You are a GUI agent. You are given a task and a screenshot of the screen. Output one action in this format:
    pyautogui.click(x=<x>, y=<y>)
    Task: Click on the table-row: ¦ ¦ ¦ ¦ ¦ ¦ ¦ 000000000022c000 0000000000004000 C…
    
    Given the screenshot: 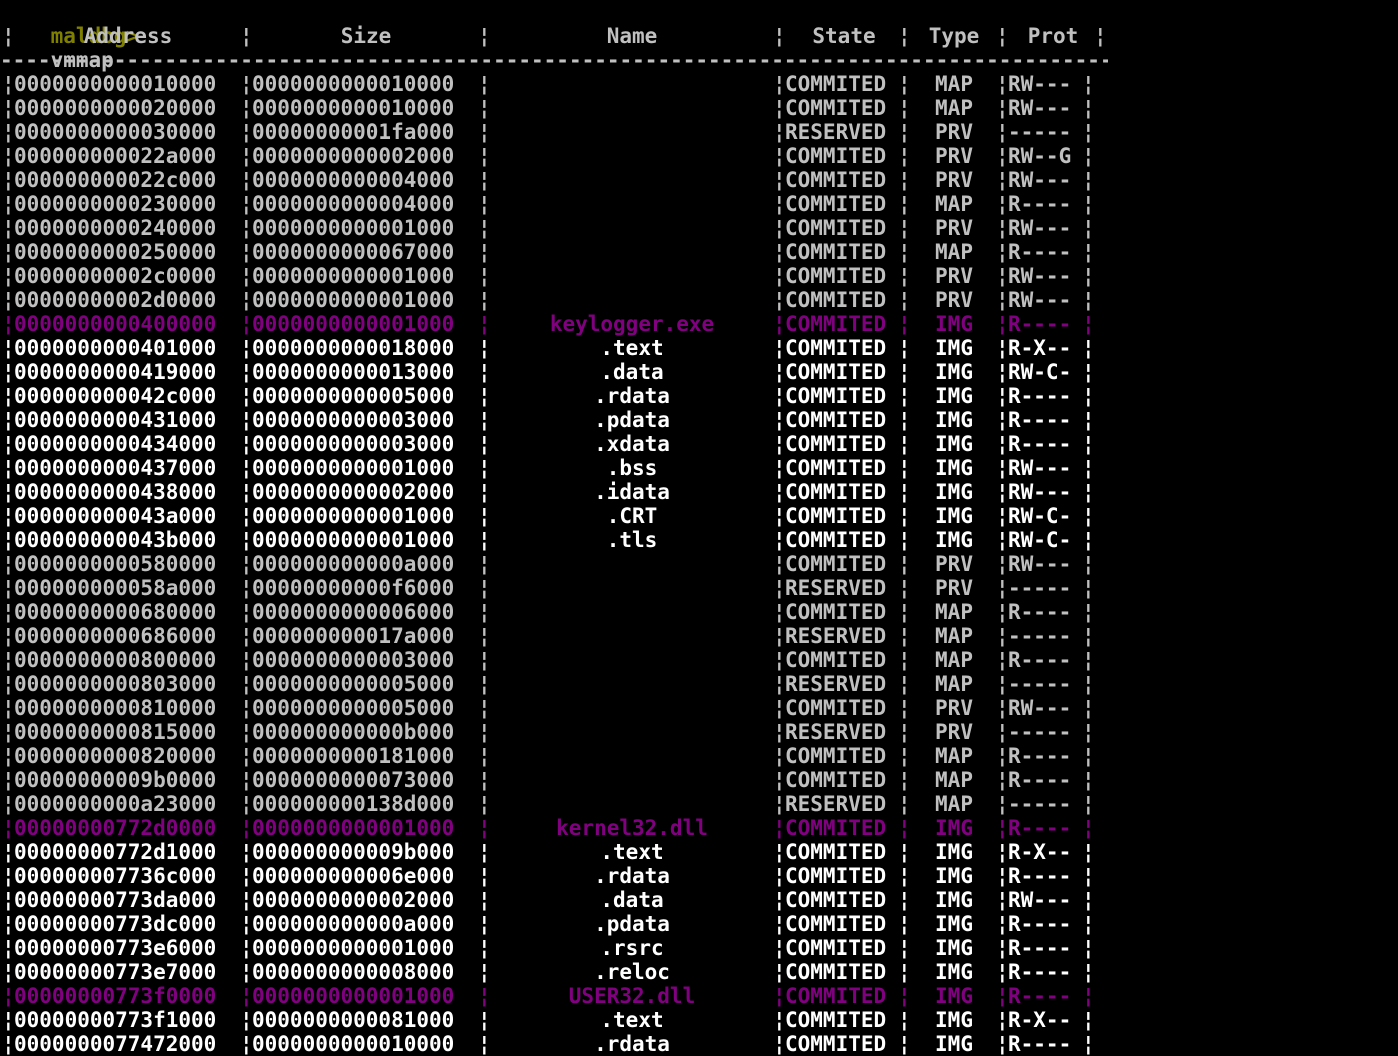 What is the action you would take?
    pyautogui.click(x=554, y=180)
    